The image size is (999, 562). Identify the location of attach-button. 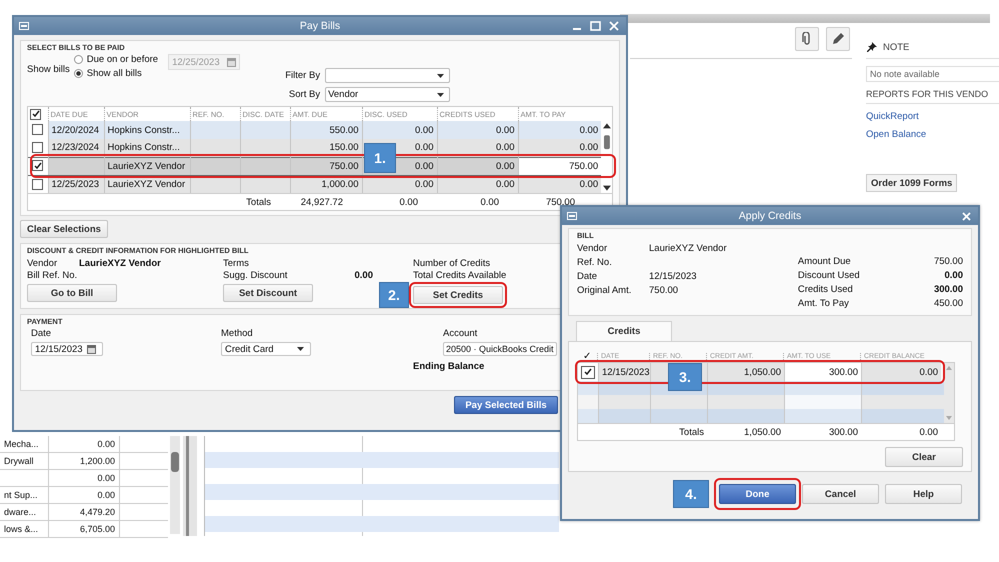
(807, 39).